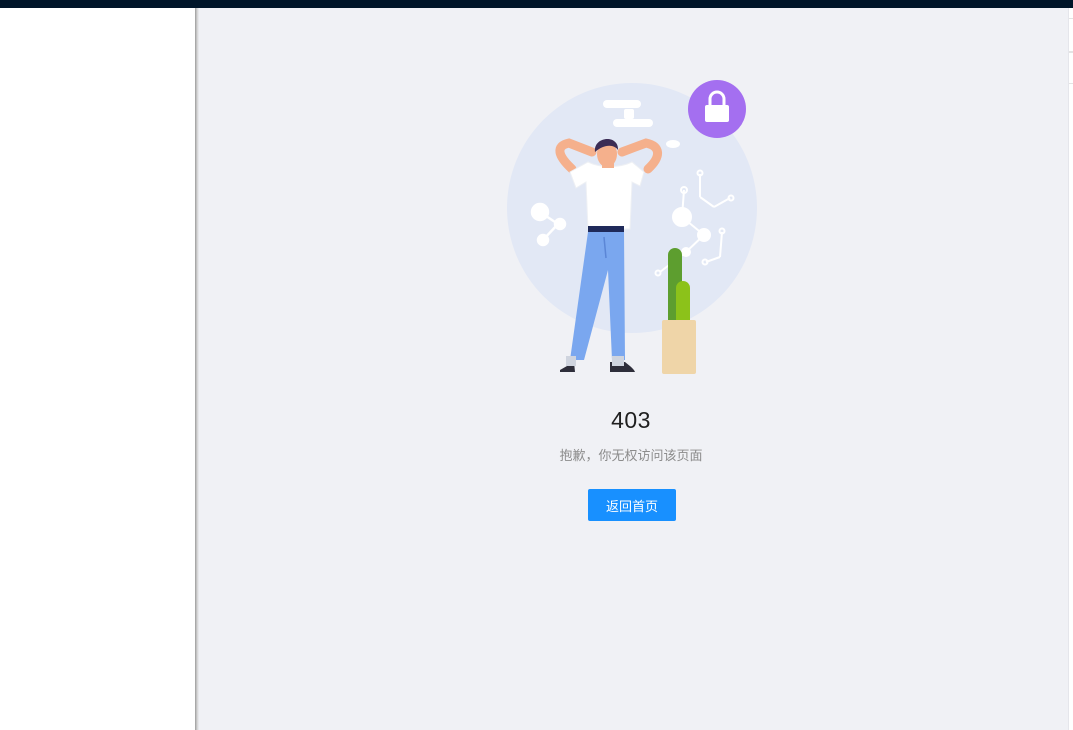  Describe the element at coordinates (536, 4) in the screenshot. I see `top-header-bar` at that location.